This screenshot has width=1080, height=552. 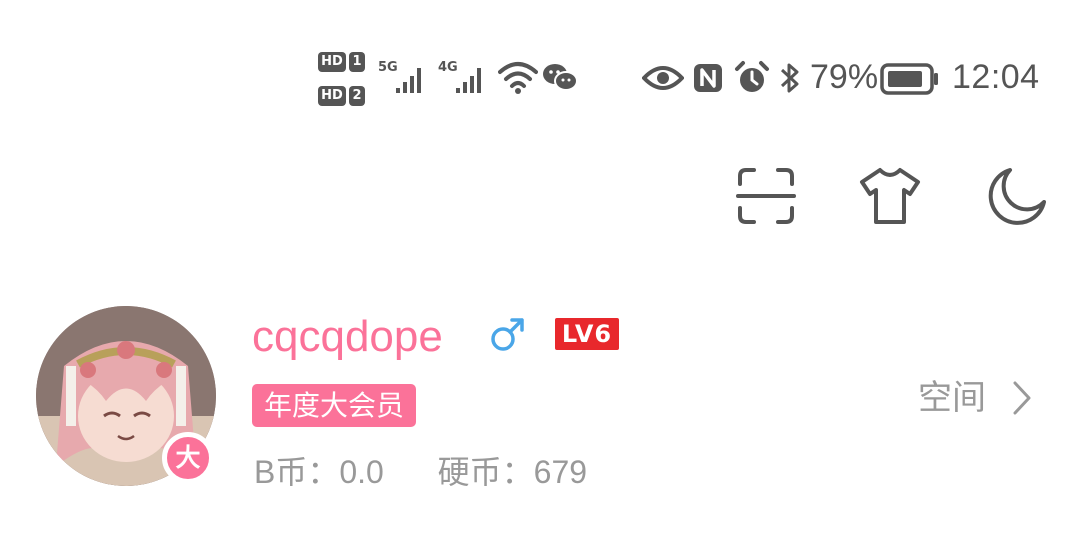 I want to click on level-badge: LV6, so click(x=587, y=334).